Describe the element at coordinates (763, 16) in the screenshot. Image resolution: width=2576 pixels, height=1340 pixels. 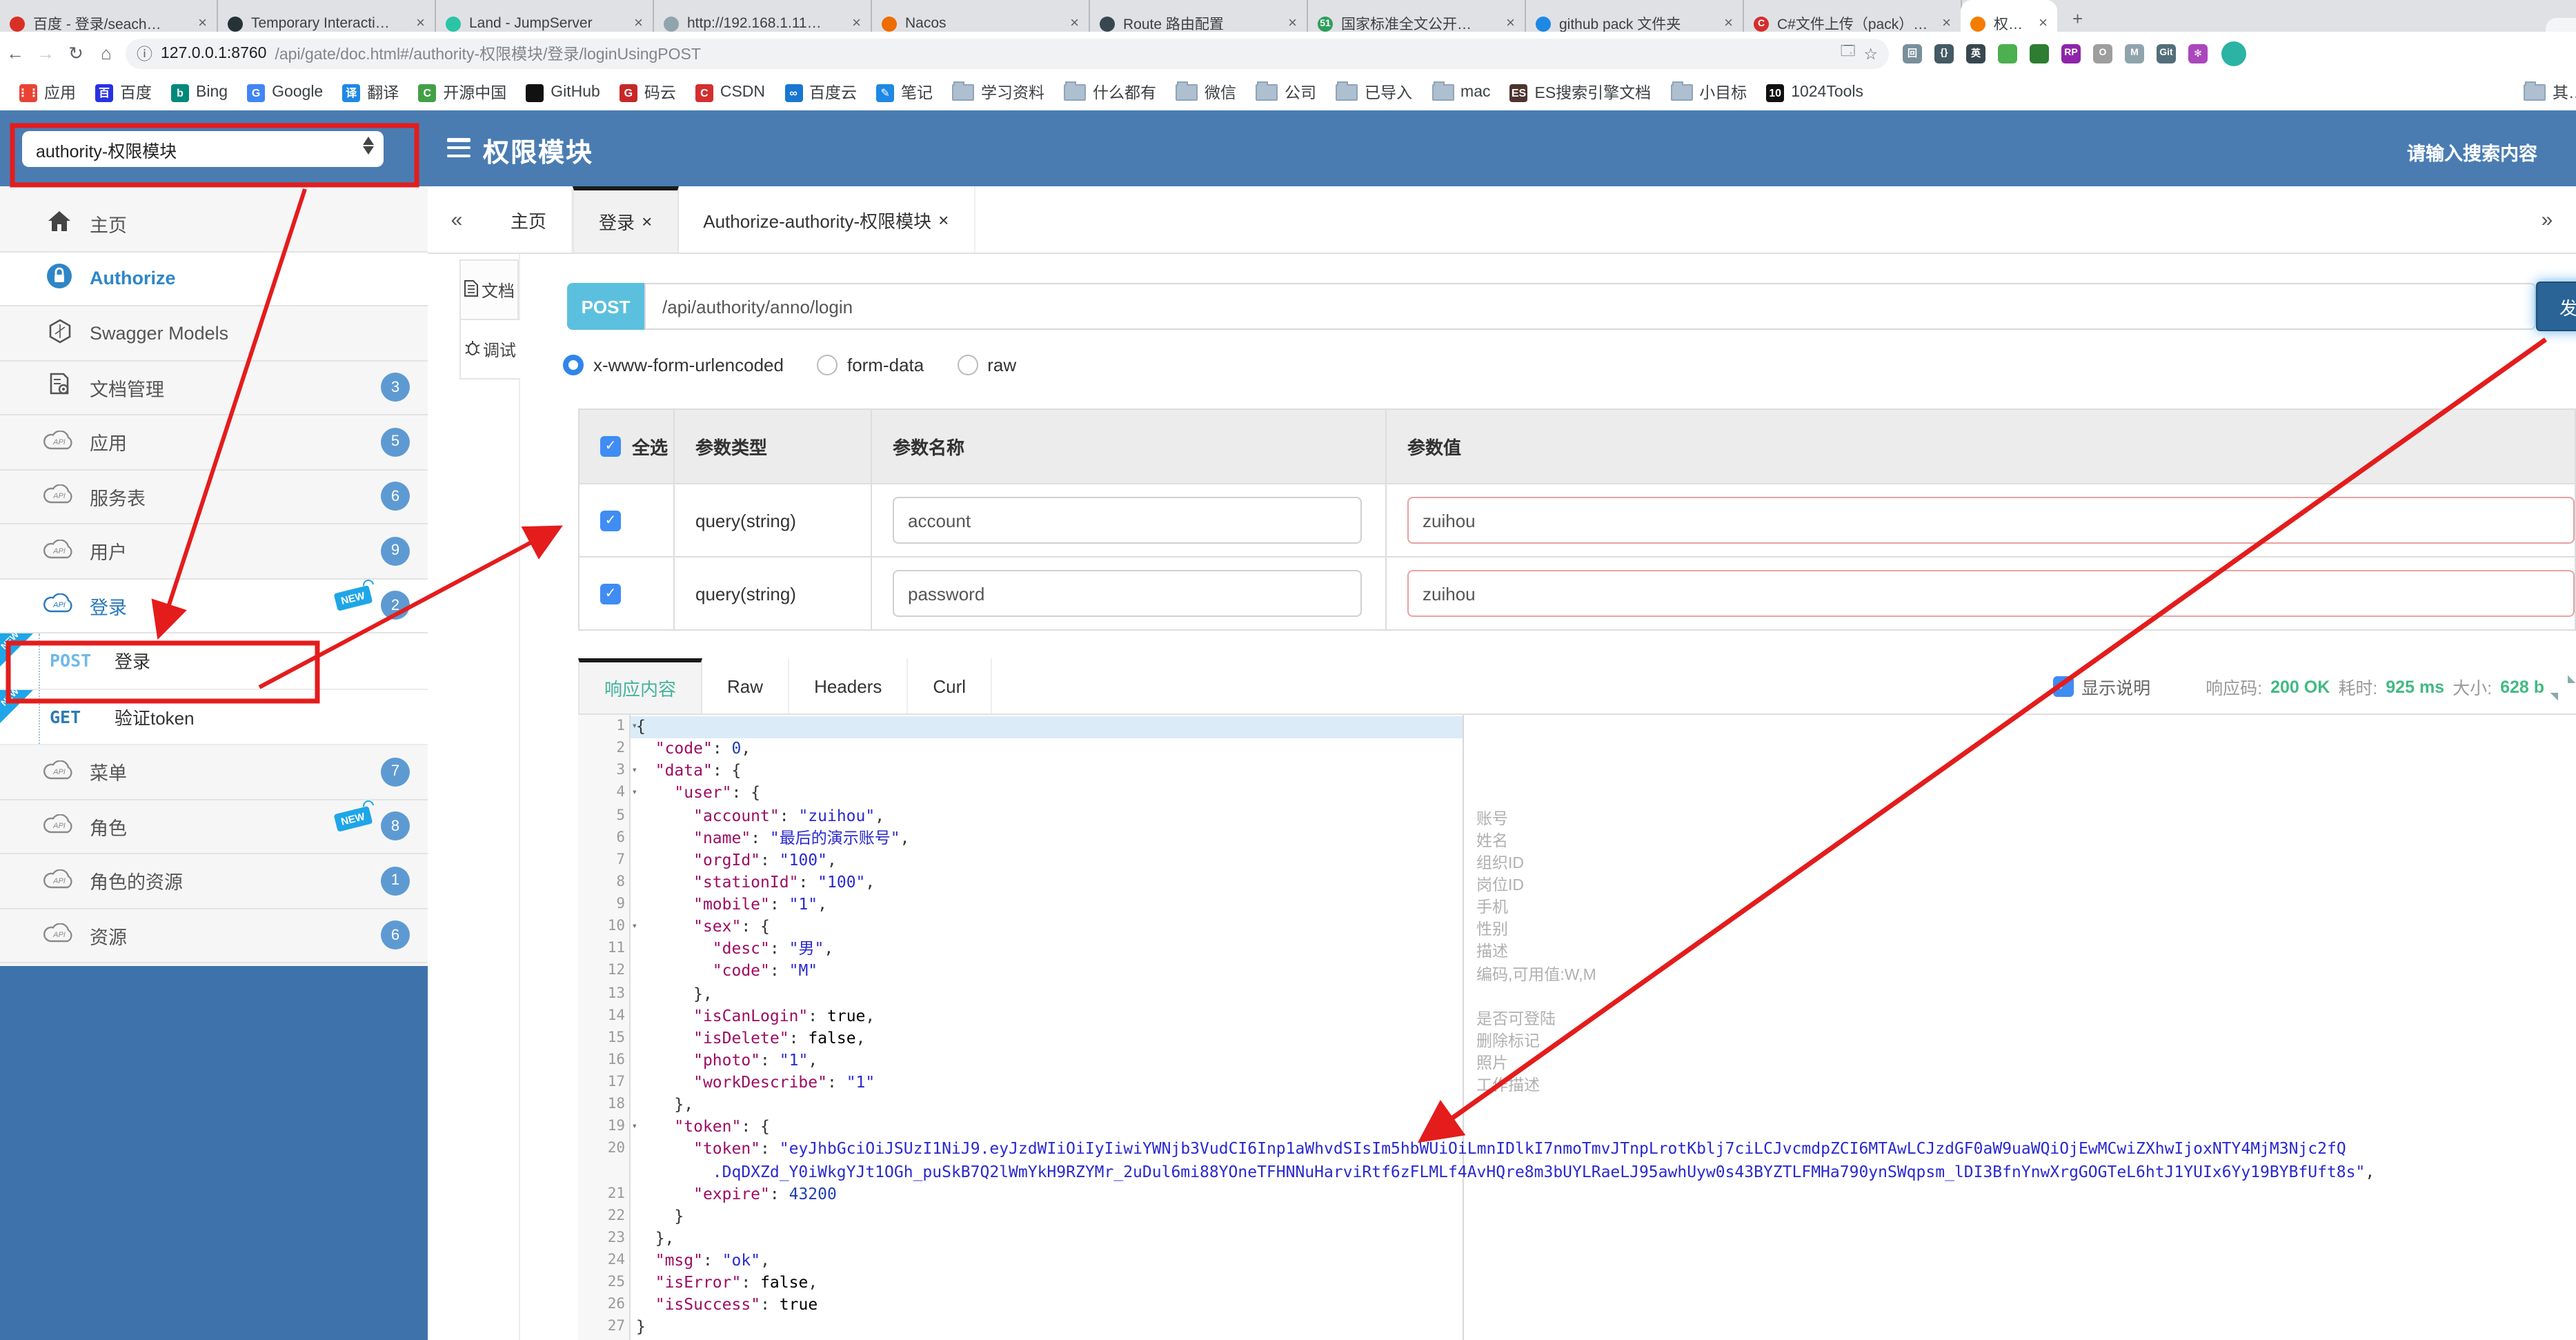
I see `browser-tab: http://192.168.1.11… ×` at that location.